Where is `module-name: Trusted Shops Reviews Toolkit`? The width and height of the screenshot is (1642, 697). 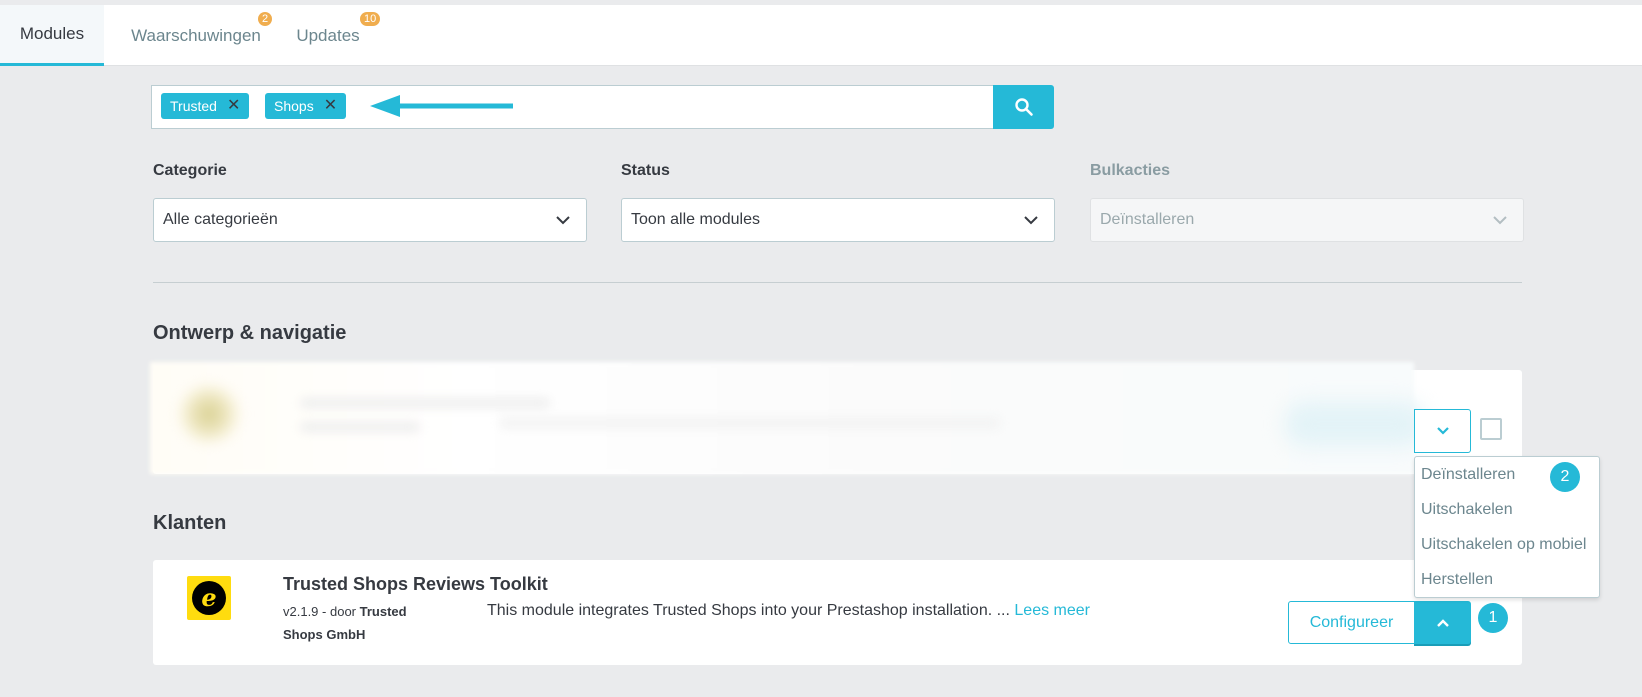
module-name: Trusted Shops Reviews Toolkit is located at coordinates (415, 584).